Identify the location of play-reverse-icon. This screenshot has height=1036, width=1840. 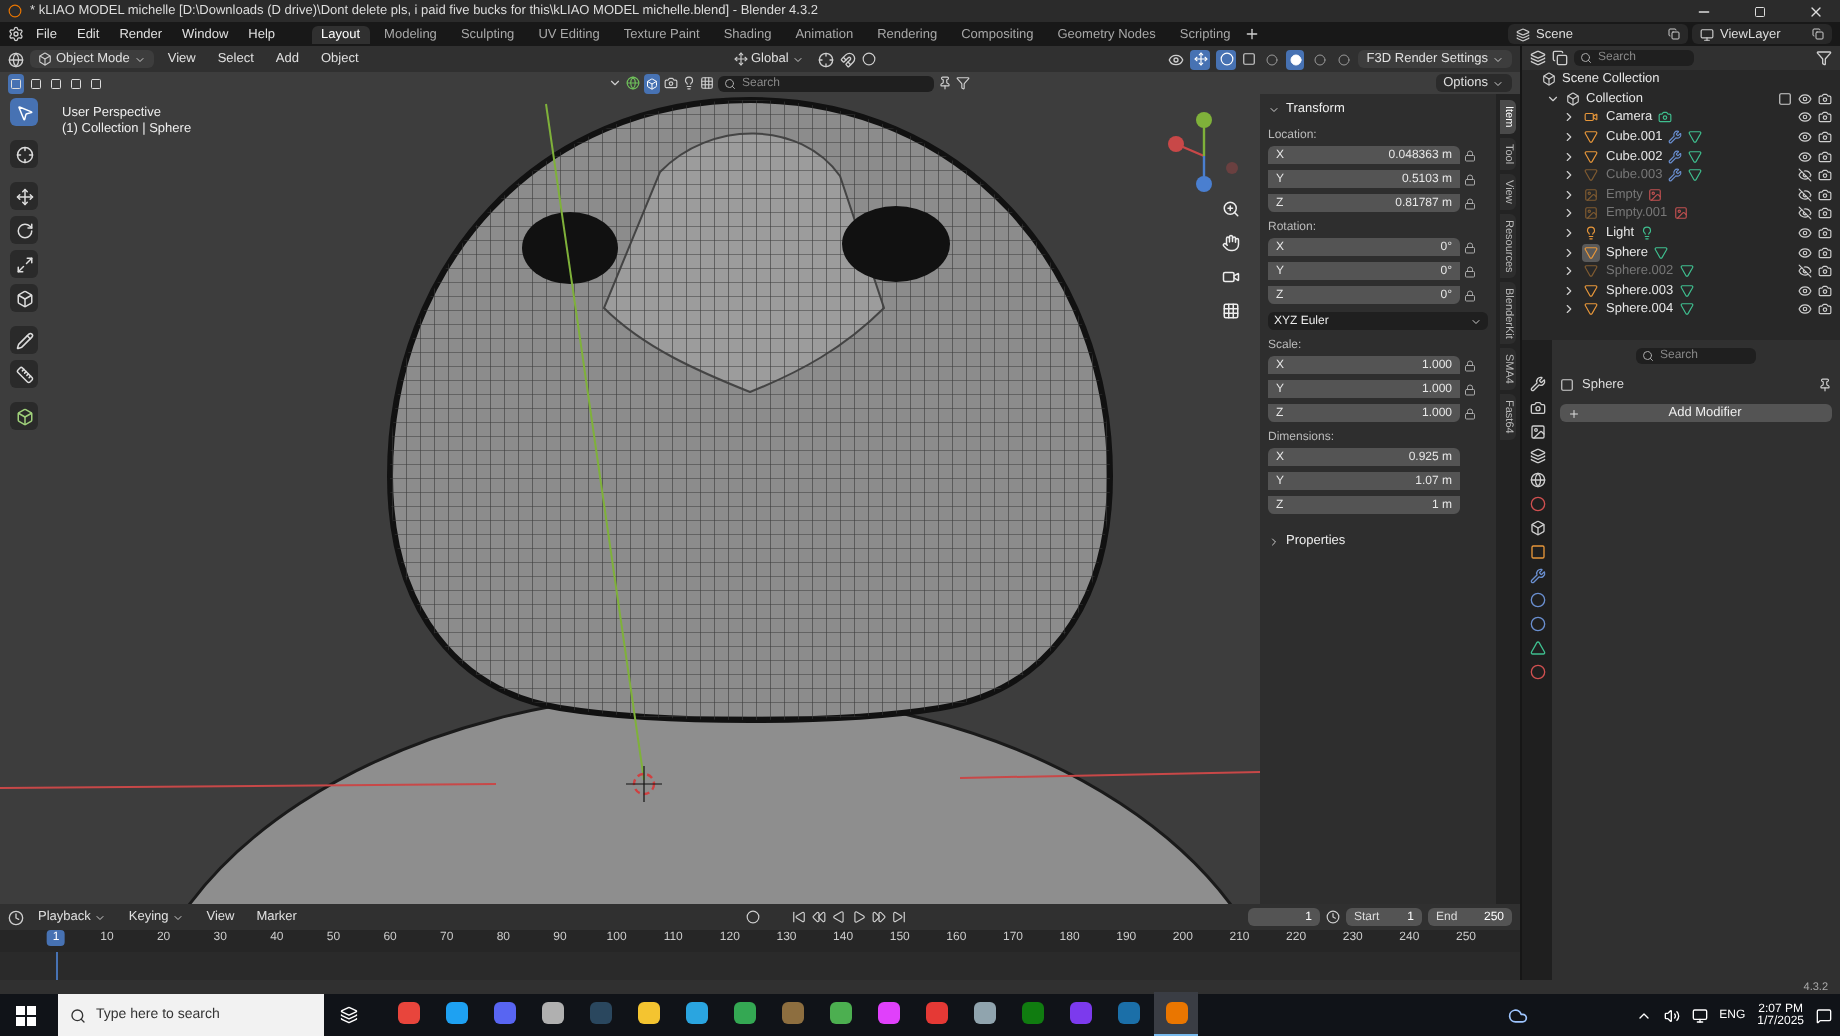
(839, 917).